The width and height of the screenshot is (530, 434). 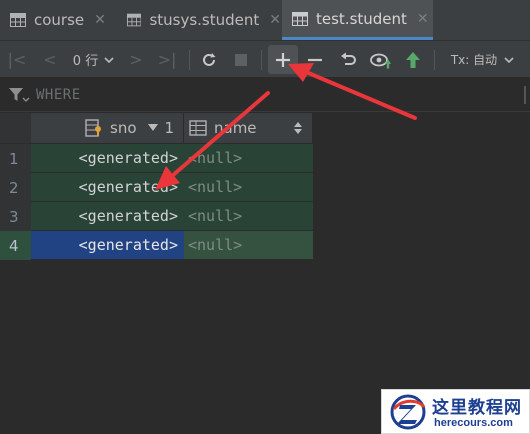 What do you see at coordinates (286, 126) in the screenshot?
I see `annotation-arrows` at bounding box center [286, 126].